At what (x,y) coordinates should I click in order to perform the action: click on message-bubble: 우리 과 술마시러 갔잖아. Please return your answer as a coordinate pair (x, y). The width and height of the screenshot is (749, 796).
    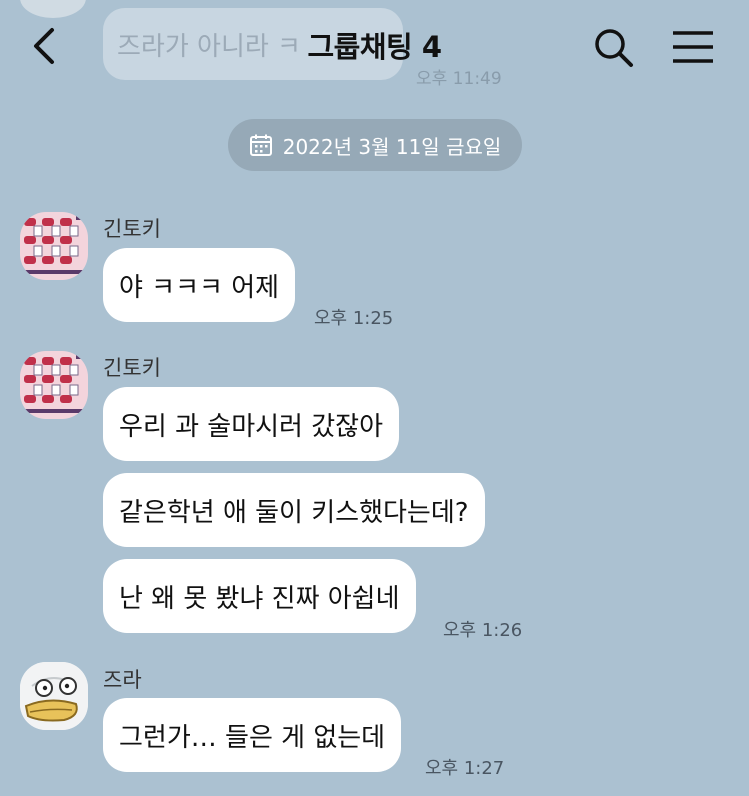
    Looking at the image, I should click on (251, 424).